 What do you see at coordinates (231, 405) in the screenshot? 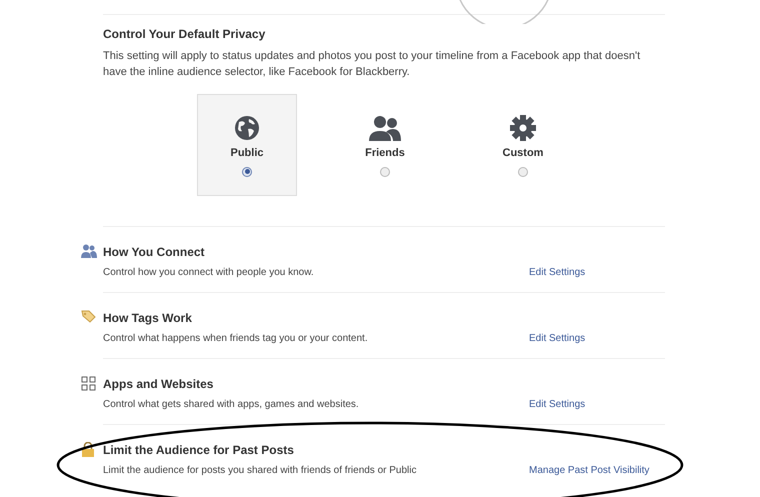
I see `section-description: Control what gets shared with apps, games and websites.` at bounding box center [231, 405].